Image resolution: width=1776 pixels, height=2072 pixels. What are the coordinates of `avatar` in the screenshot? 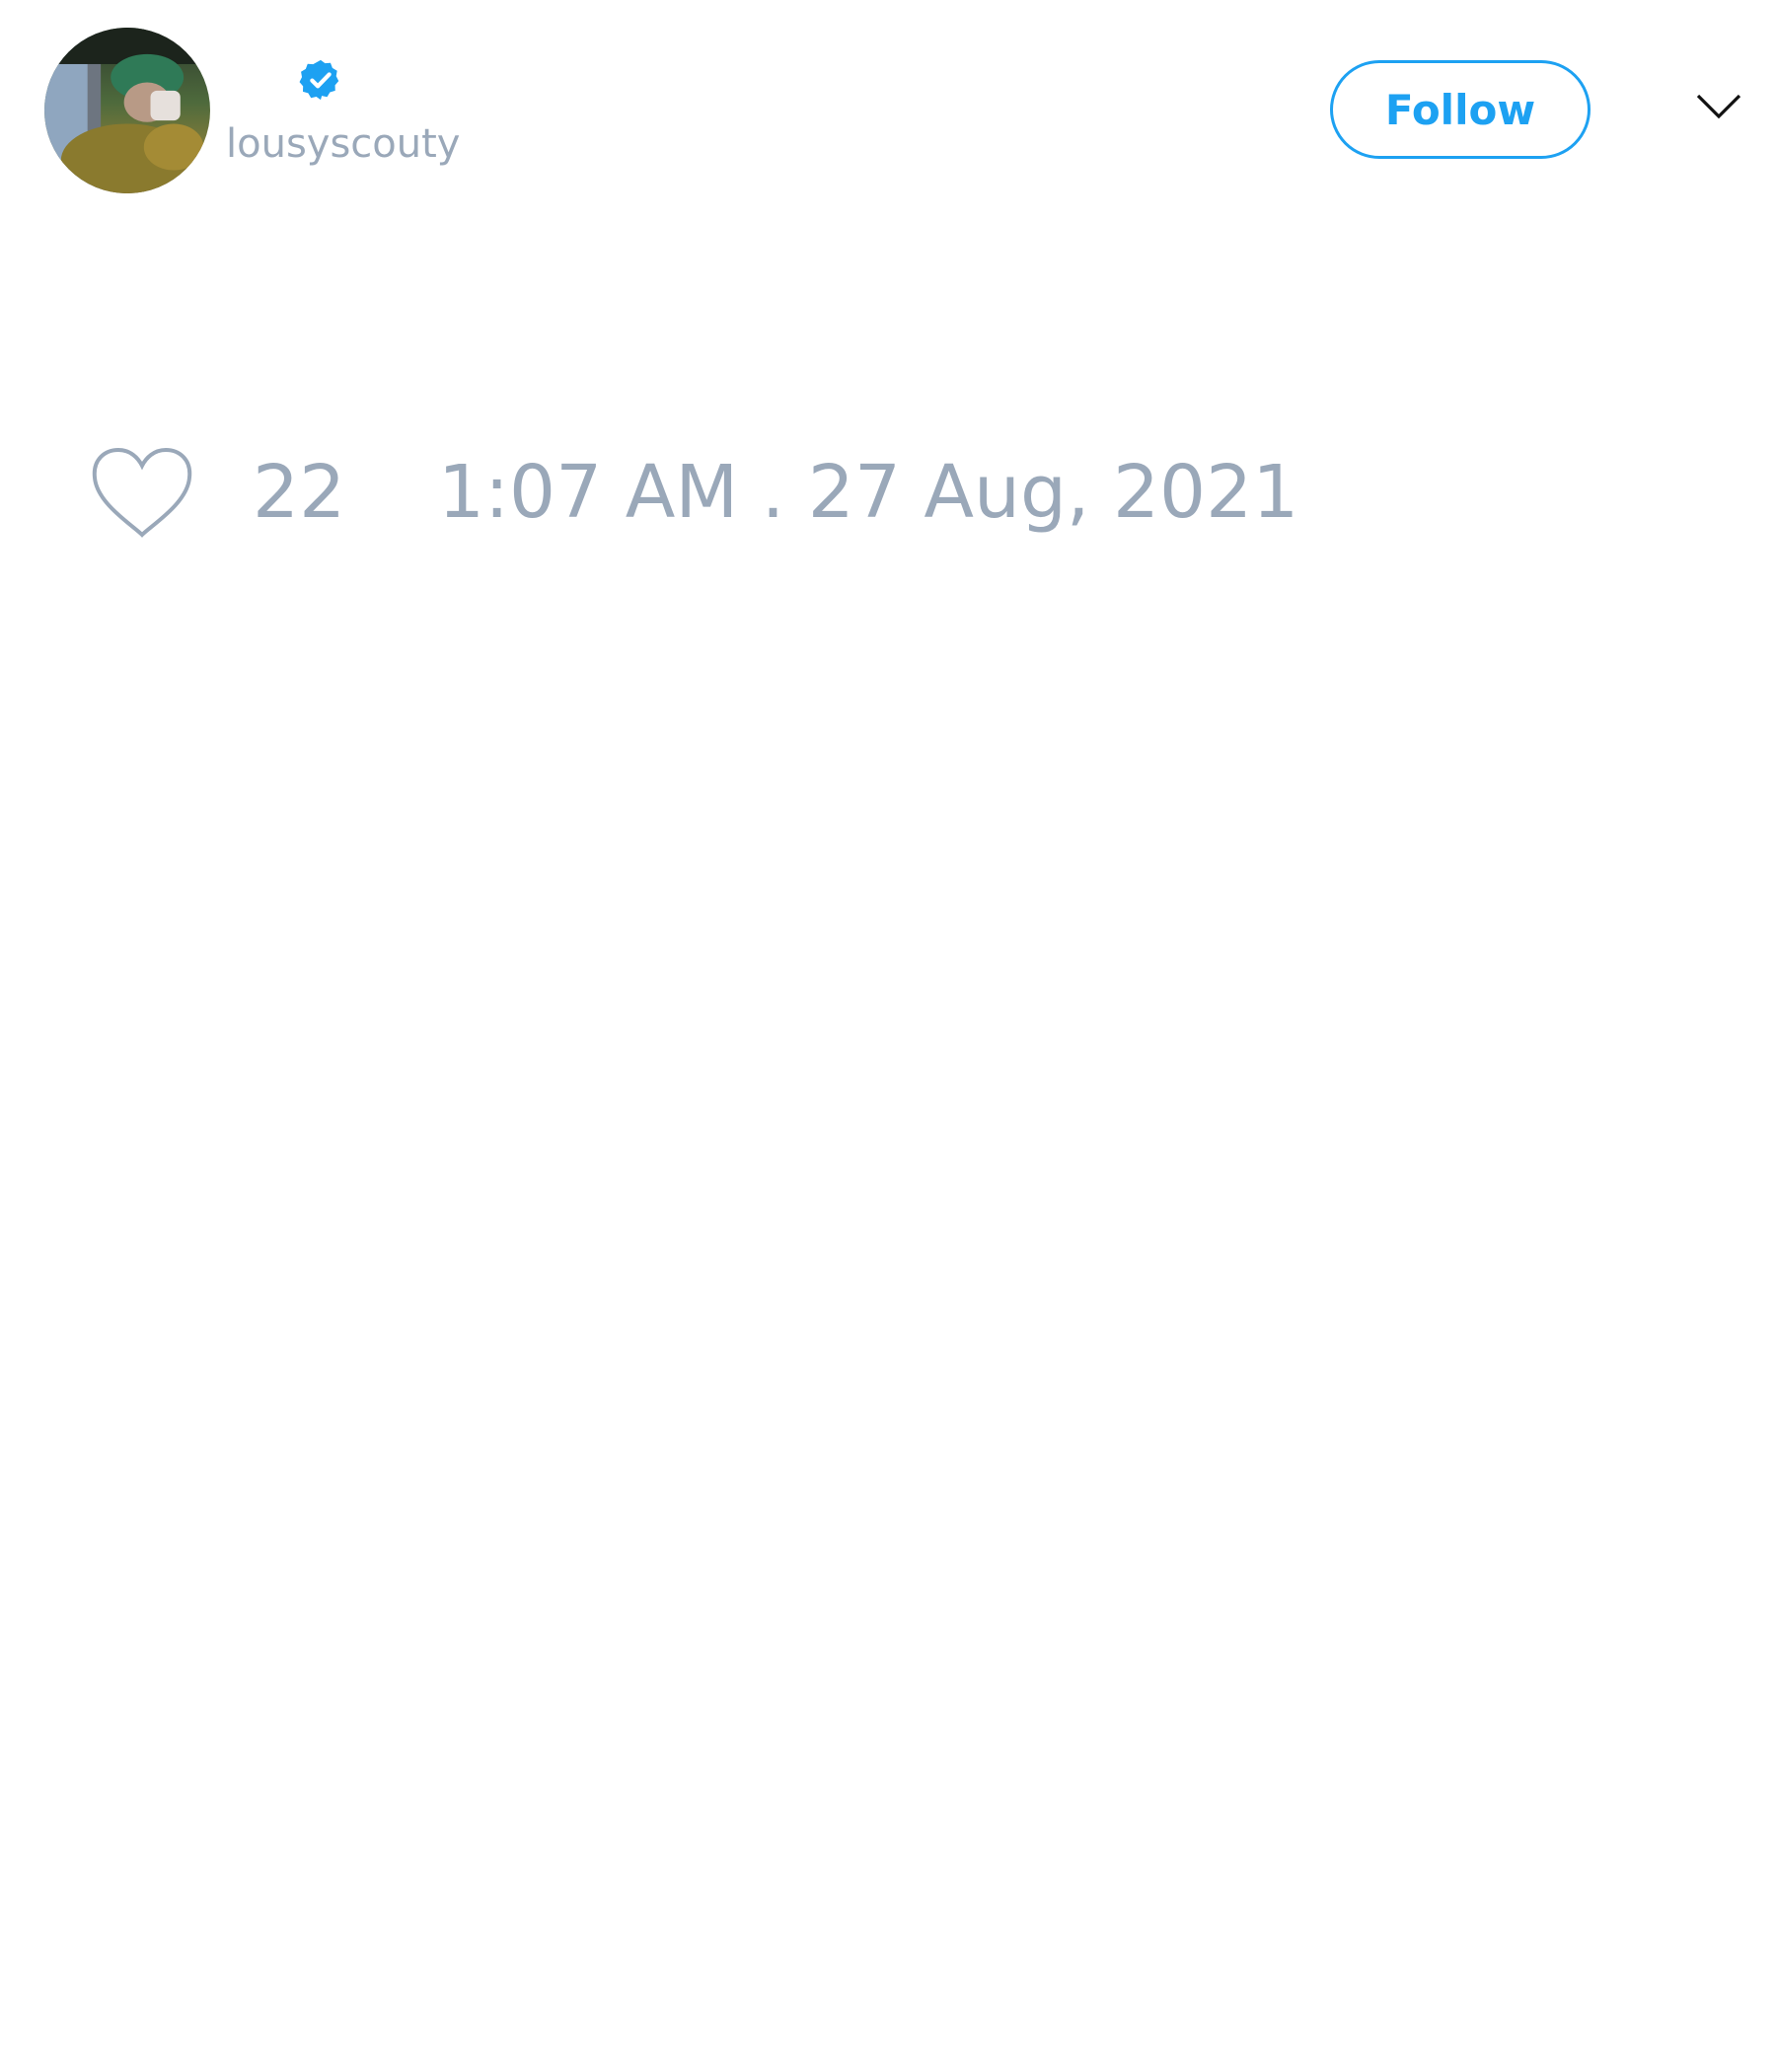 It's located at (127, 111).